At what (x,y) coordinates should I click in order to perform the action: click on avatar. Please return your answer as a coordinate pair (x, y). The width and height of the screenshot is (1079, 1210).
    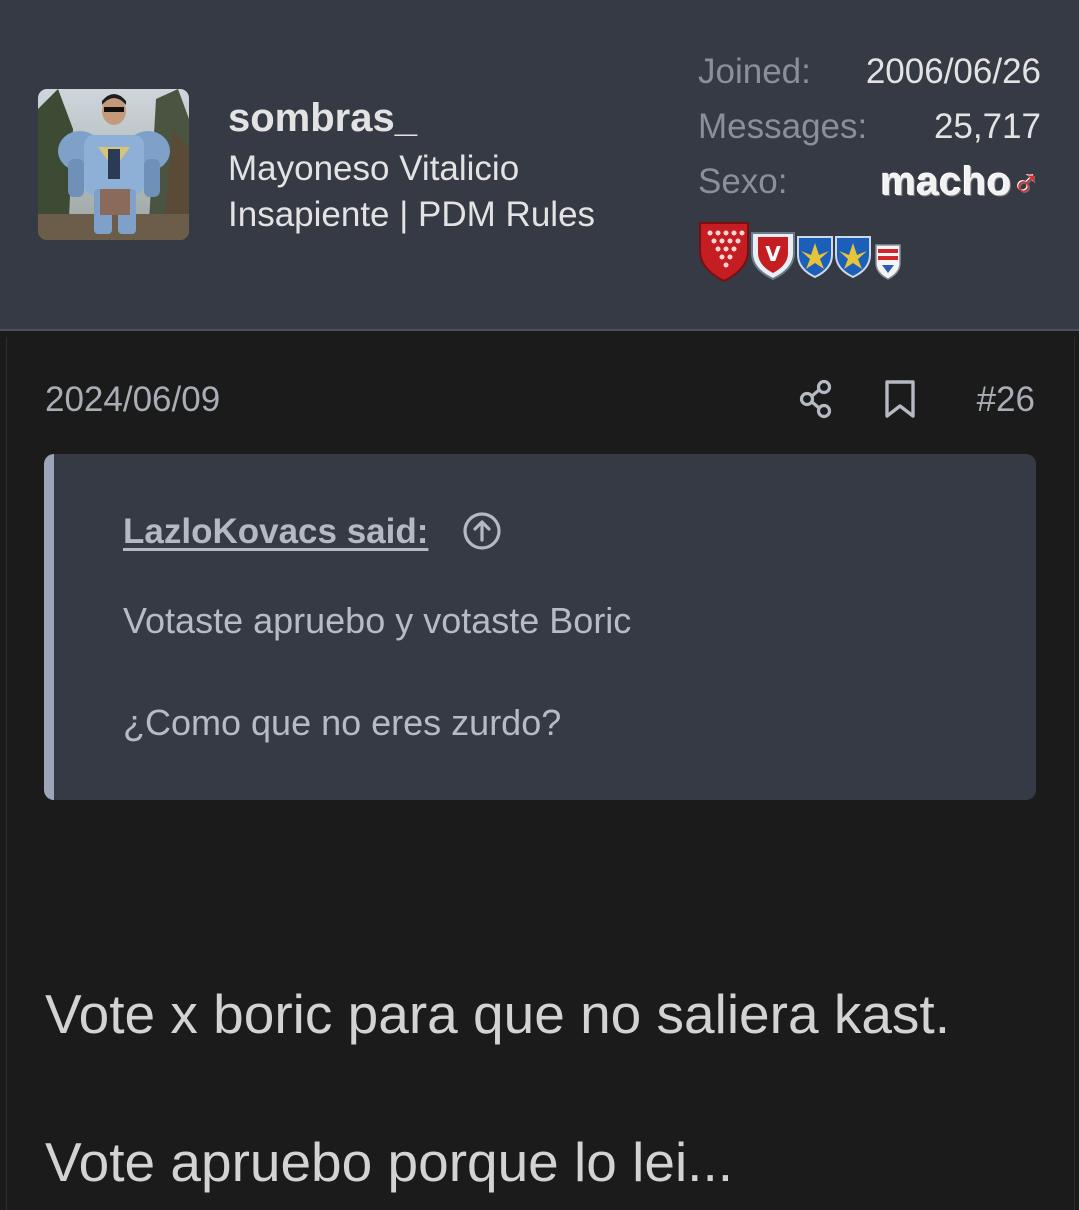
    Looking at the image, I should click on (113, 164).